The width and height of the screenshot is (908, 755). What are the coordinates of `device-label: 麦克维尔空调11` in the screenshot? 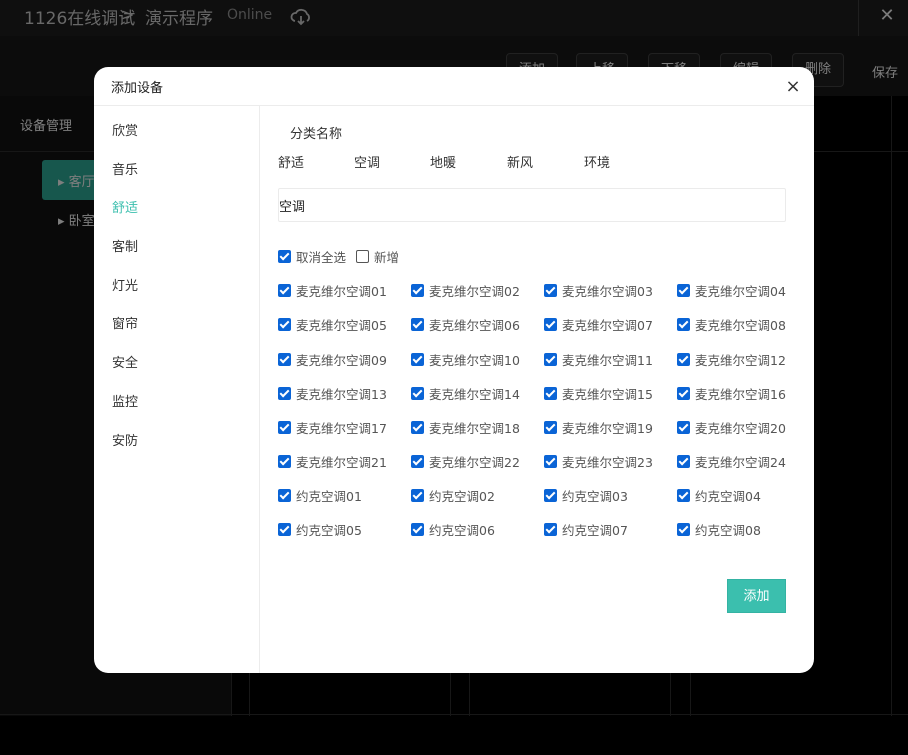 It's located at (607, 360).